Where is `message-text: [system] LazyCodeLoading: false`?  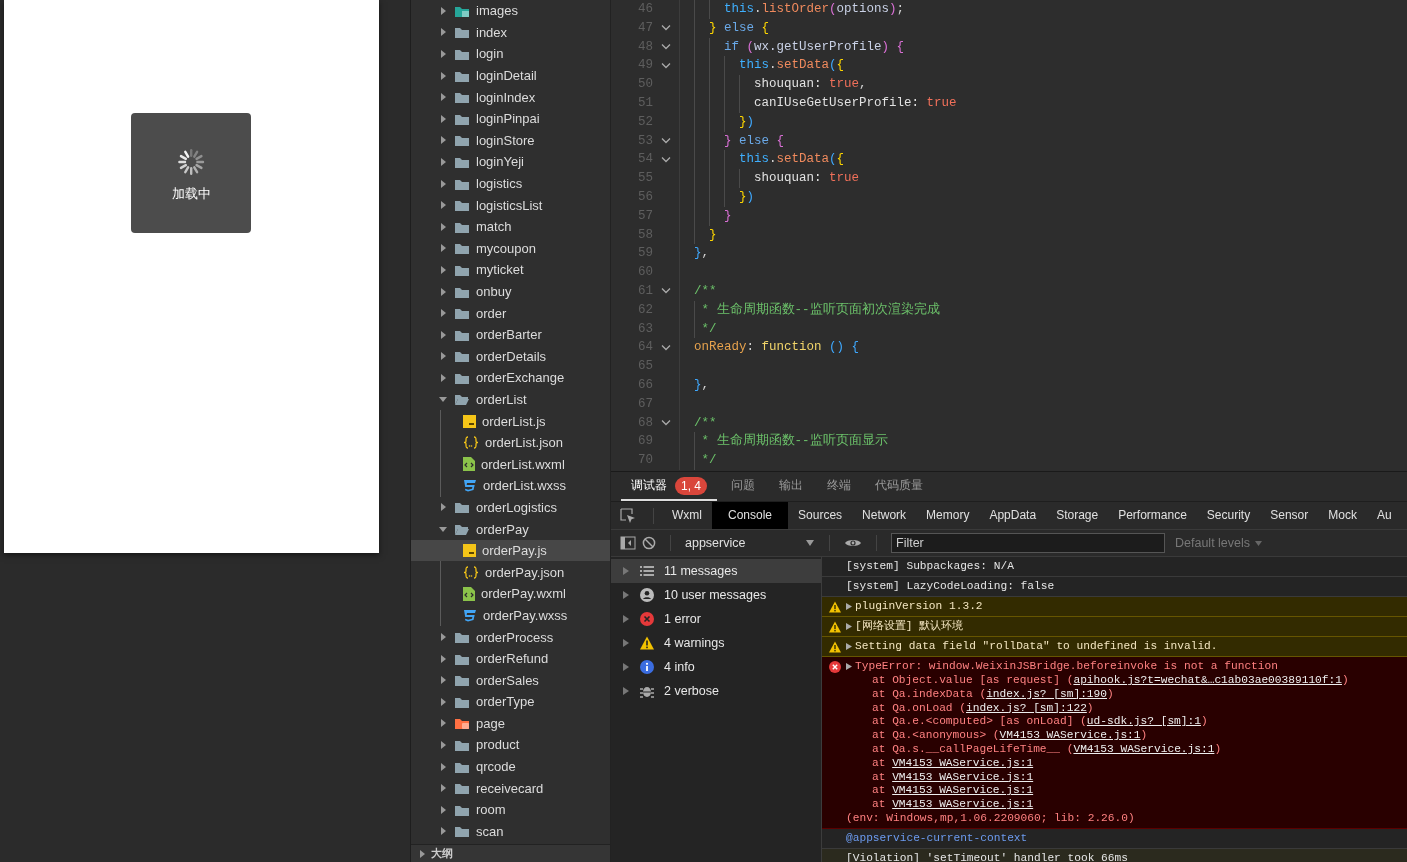
message-text: [system] LazyCodeLoading: false is located at coordinates (950, 586).